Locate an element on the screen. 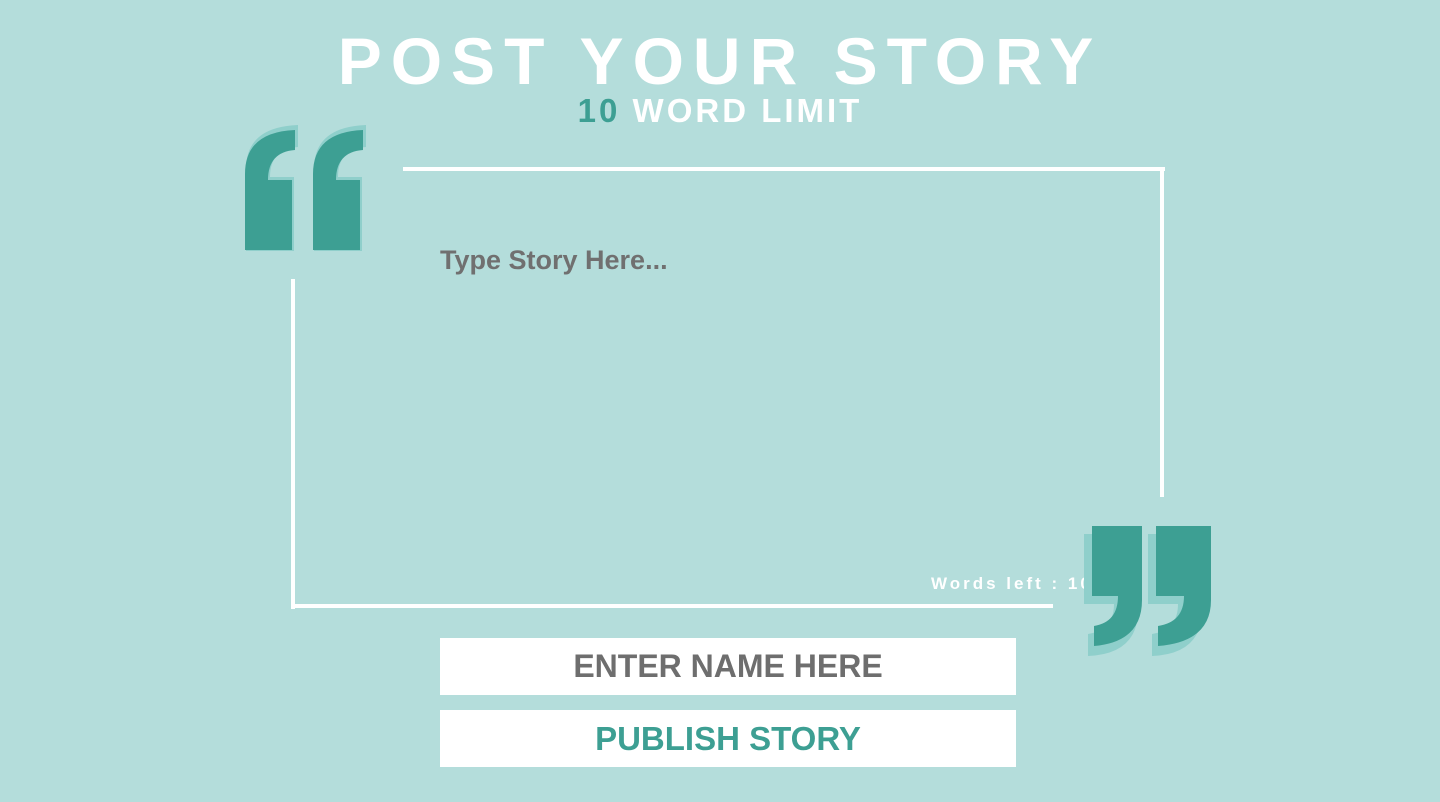 The height and width of the screenshot is (802, 1440). name-input is located at coordinates (728, 666).